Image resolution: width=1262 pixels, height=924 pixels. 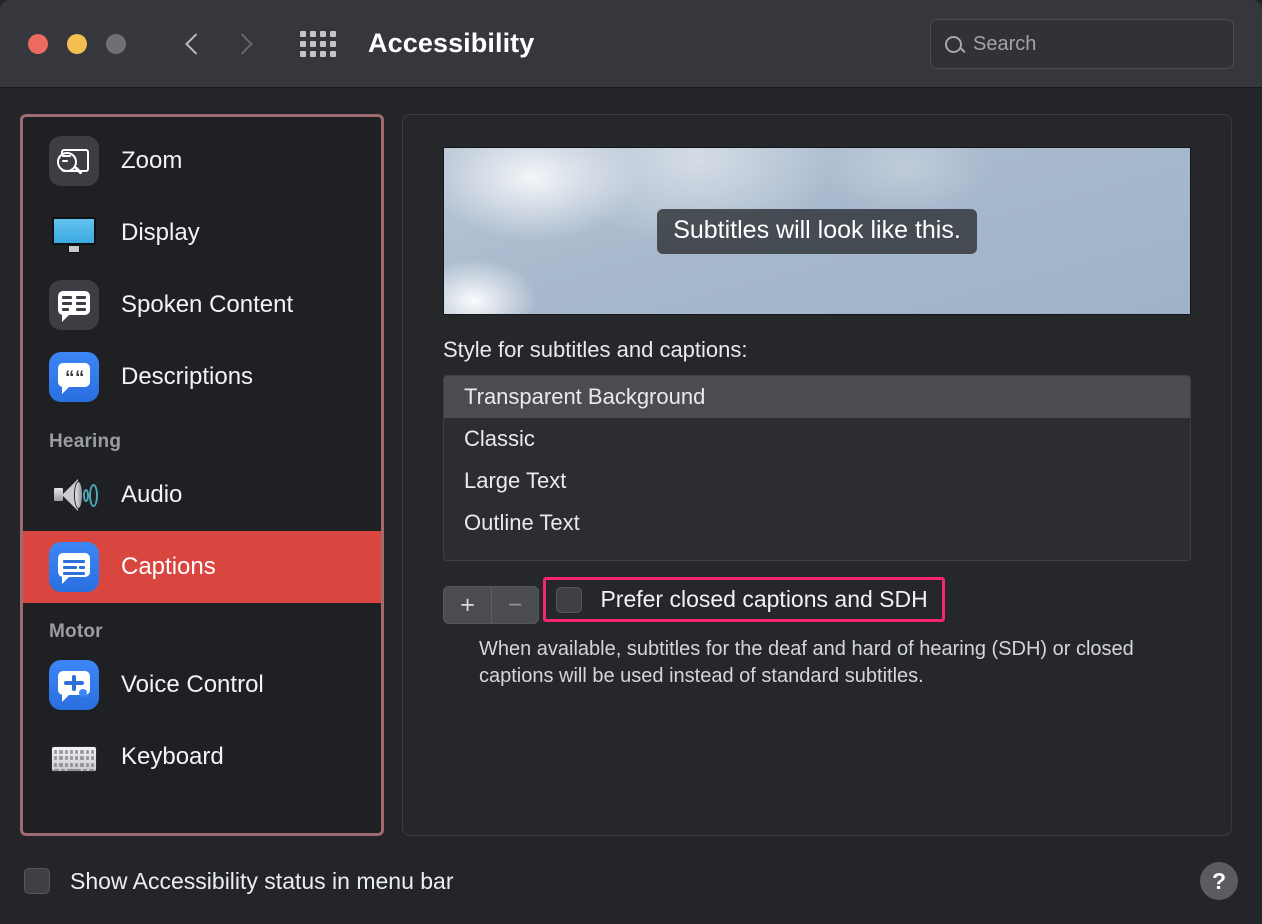 What do you see at coordinates (160, 232) in the screenshot?
I see `sidebar-item-label: Display` at bounding box center [160, 232].